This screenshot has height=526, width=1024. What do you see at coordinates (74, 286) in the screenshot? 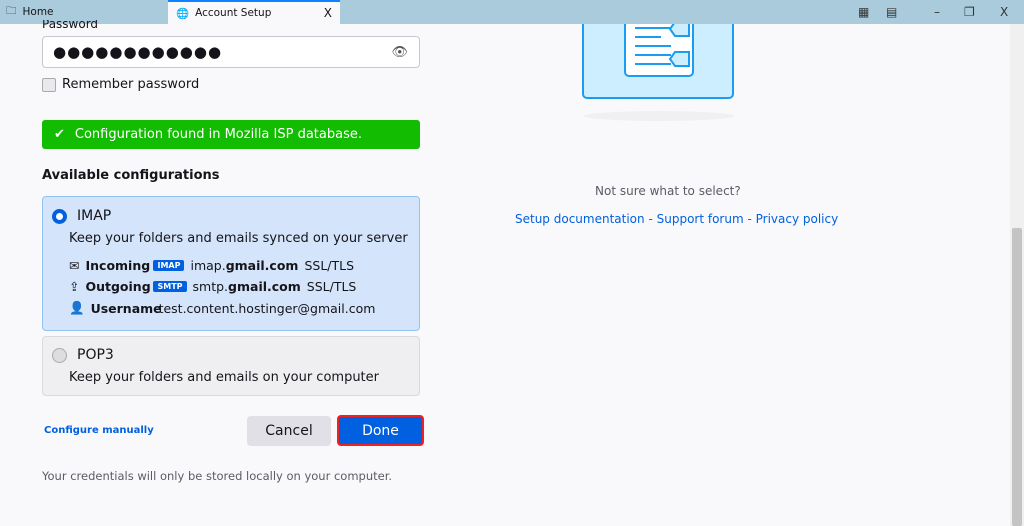
I see `outbox-icon: ⇪` at bounding box center [74, 286].